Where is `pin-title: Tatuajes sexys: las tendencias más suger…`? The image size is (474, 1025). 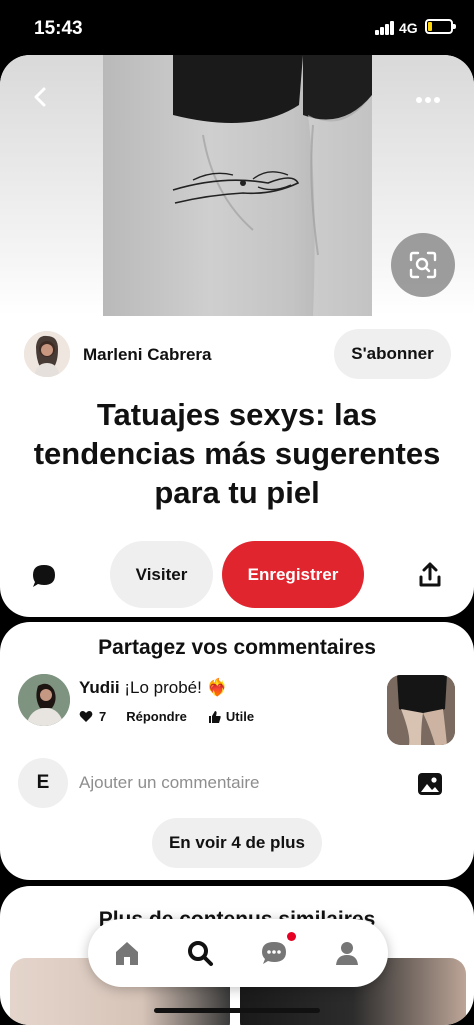 pin-title: Tatuajes sexys: las tendencias más suger… is located at coordinates (237, 453).